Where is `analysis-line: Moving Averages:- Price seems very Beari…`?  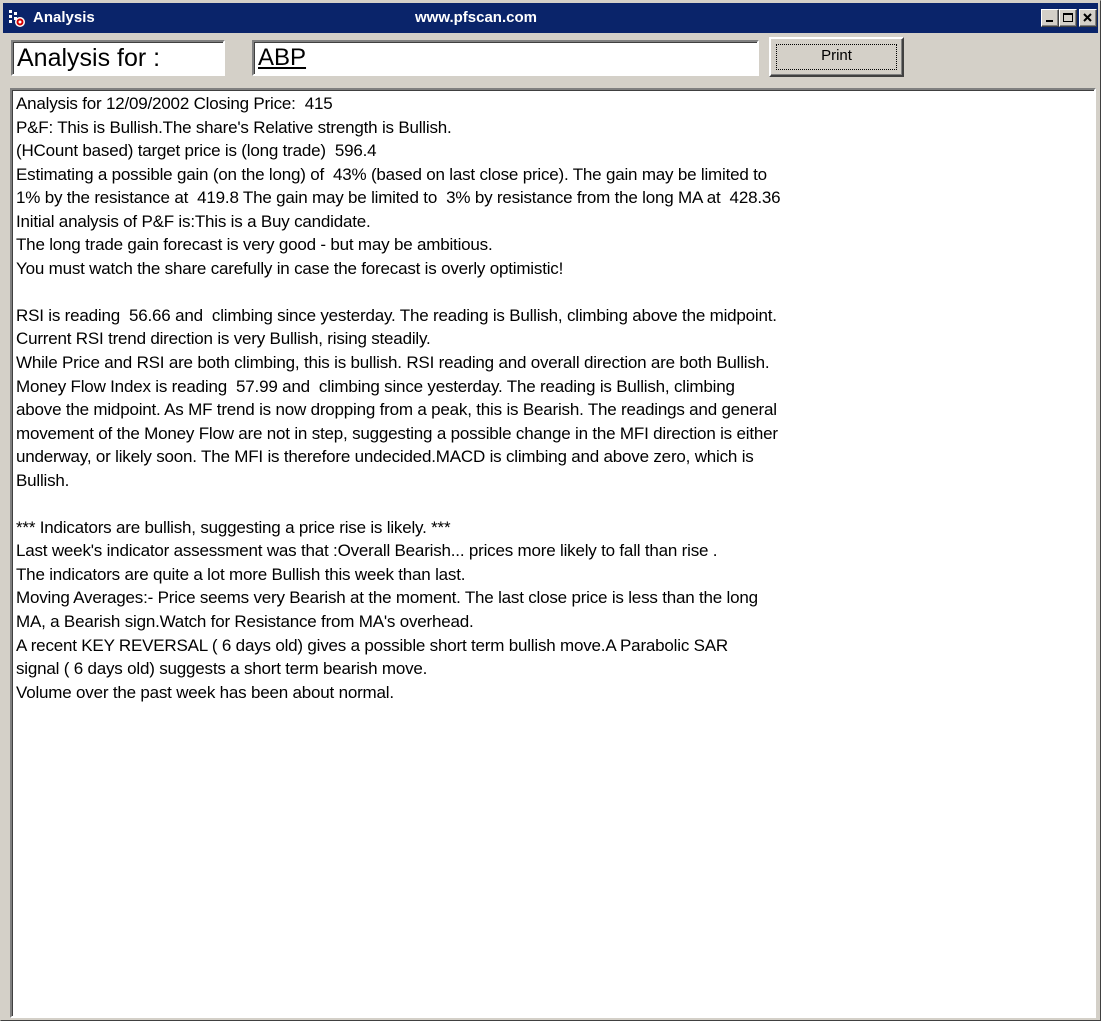
analysis-line: Moving Averages:- Price seems very Beari… is located at coordinates (387, 598).